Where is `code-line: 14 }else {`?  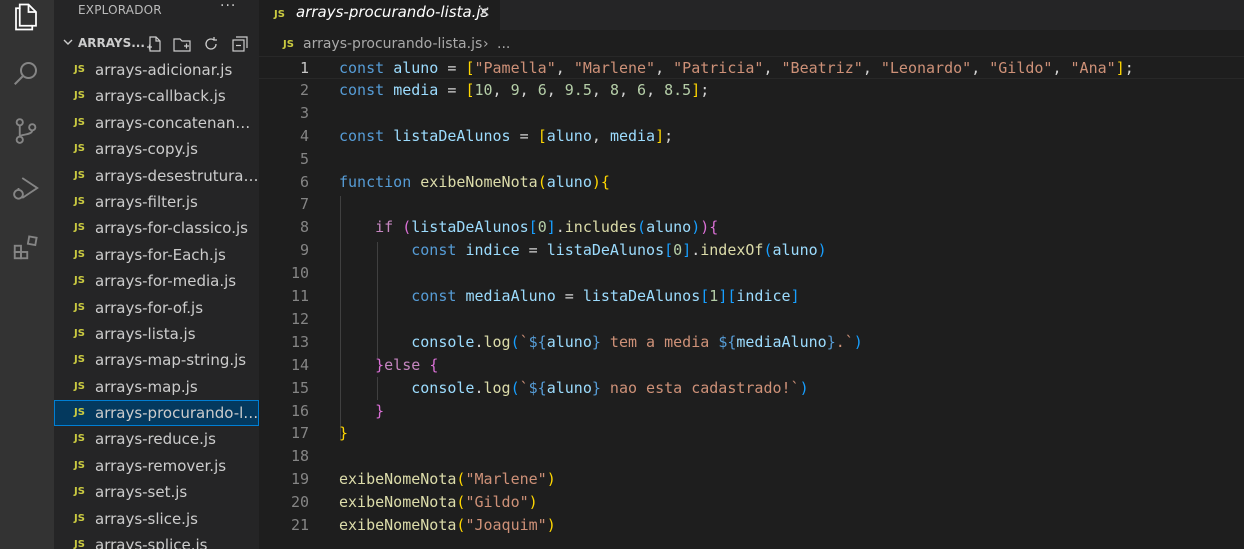
code-line: 14 }else { is located at coordinates (751, 365).